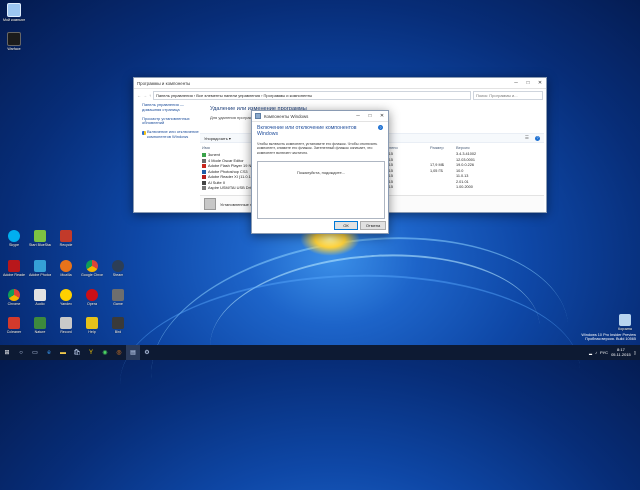 This screenshot has width=640, height=490. Describe the element at coordinates (171, 107) in the screenshot. I see `sidebar-link-home: Панель управления — домашняя страница` at that location.